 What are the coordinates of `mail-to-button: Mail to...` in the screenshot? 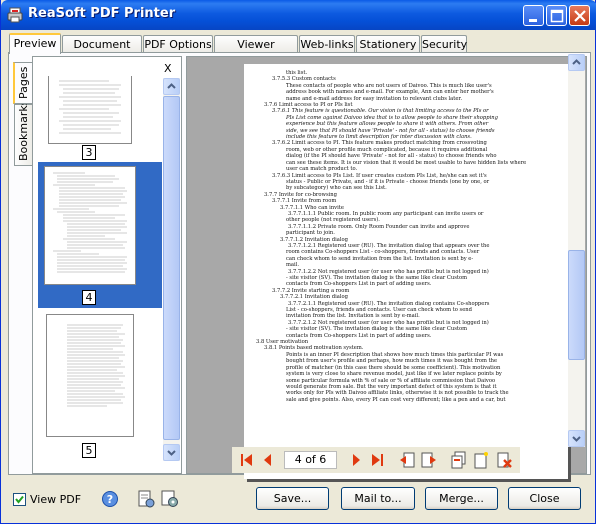 It's located at (378, 498).